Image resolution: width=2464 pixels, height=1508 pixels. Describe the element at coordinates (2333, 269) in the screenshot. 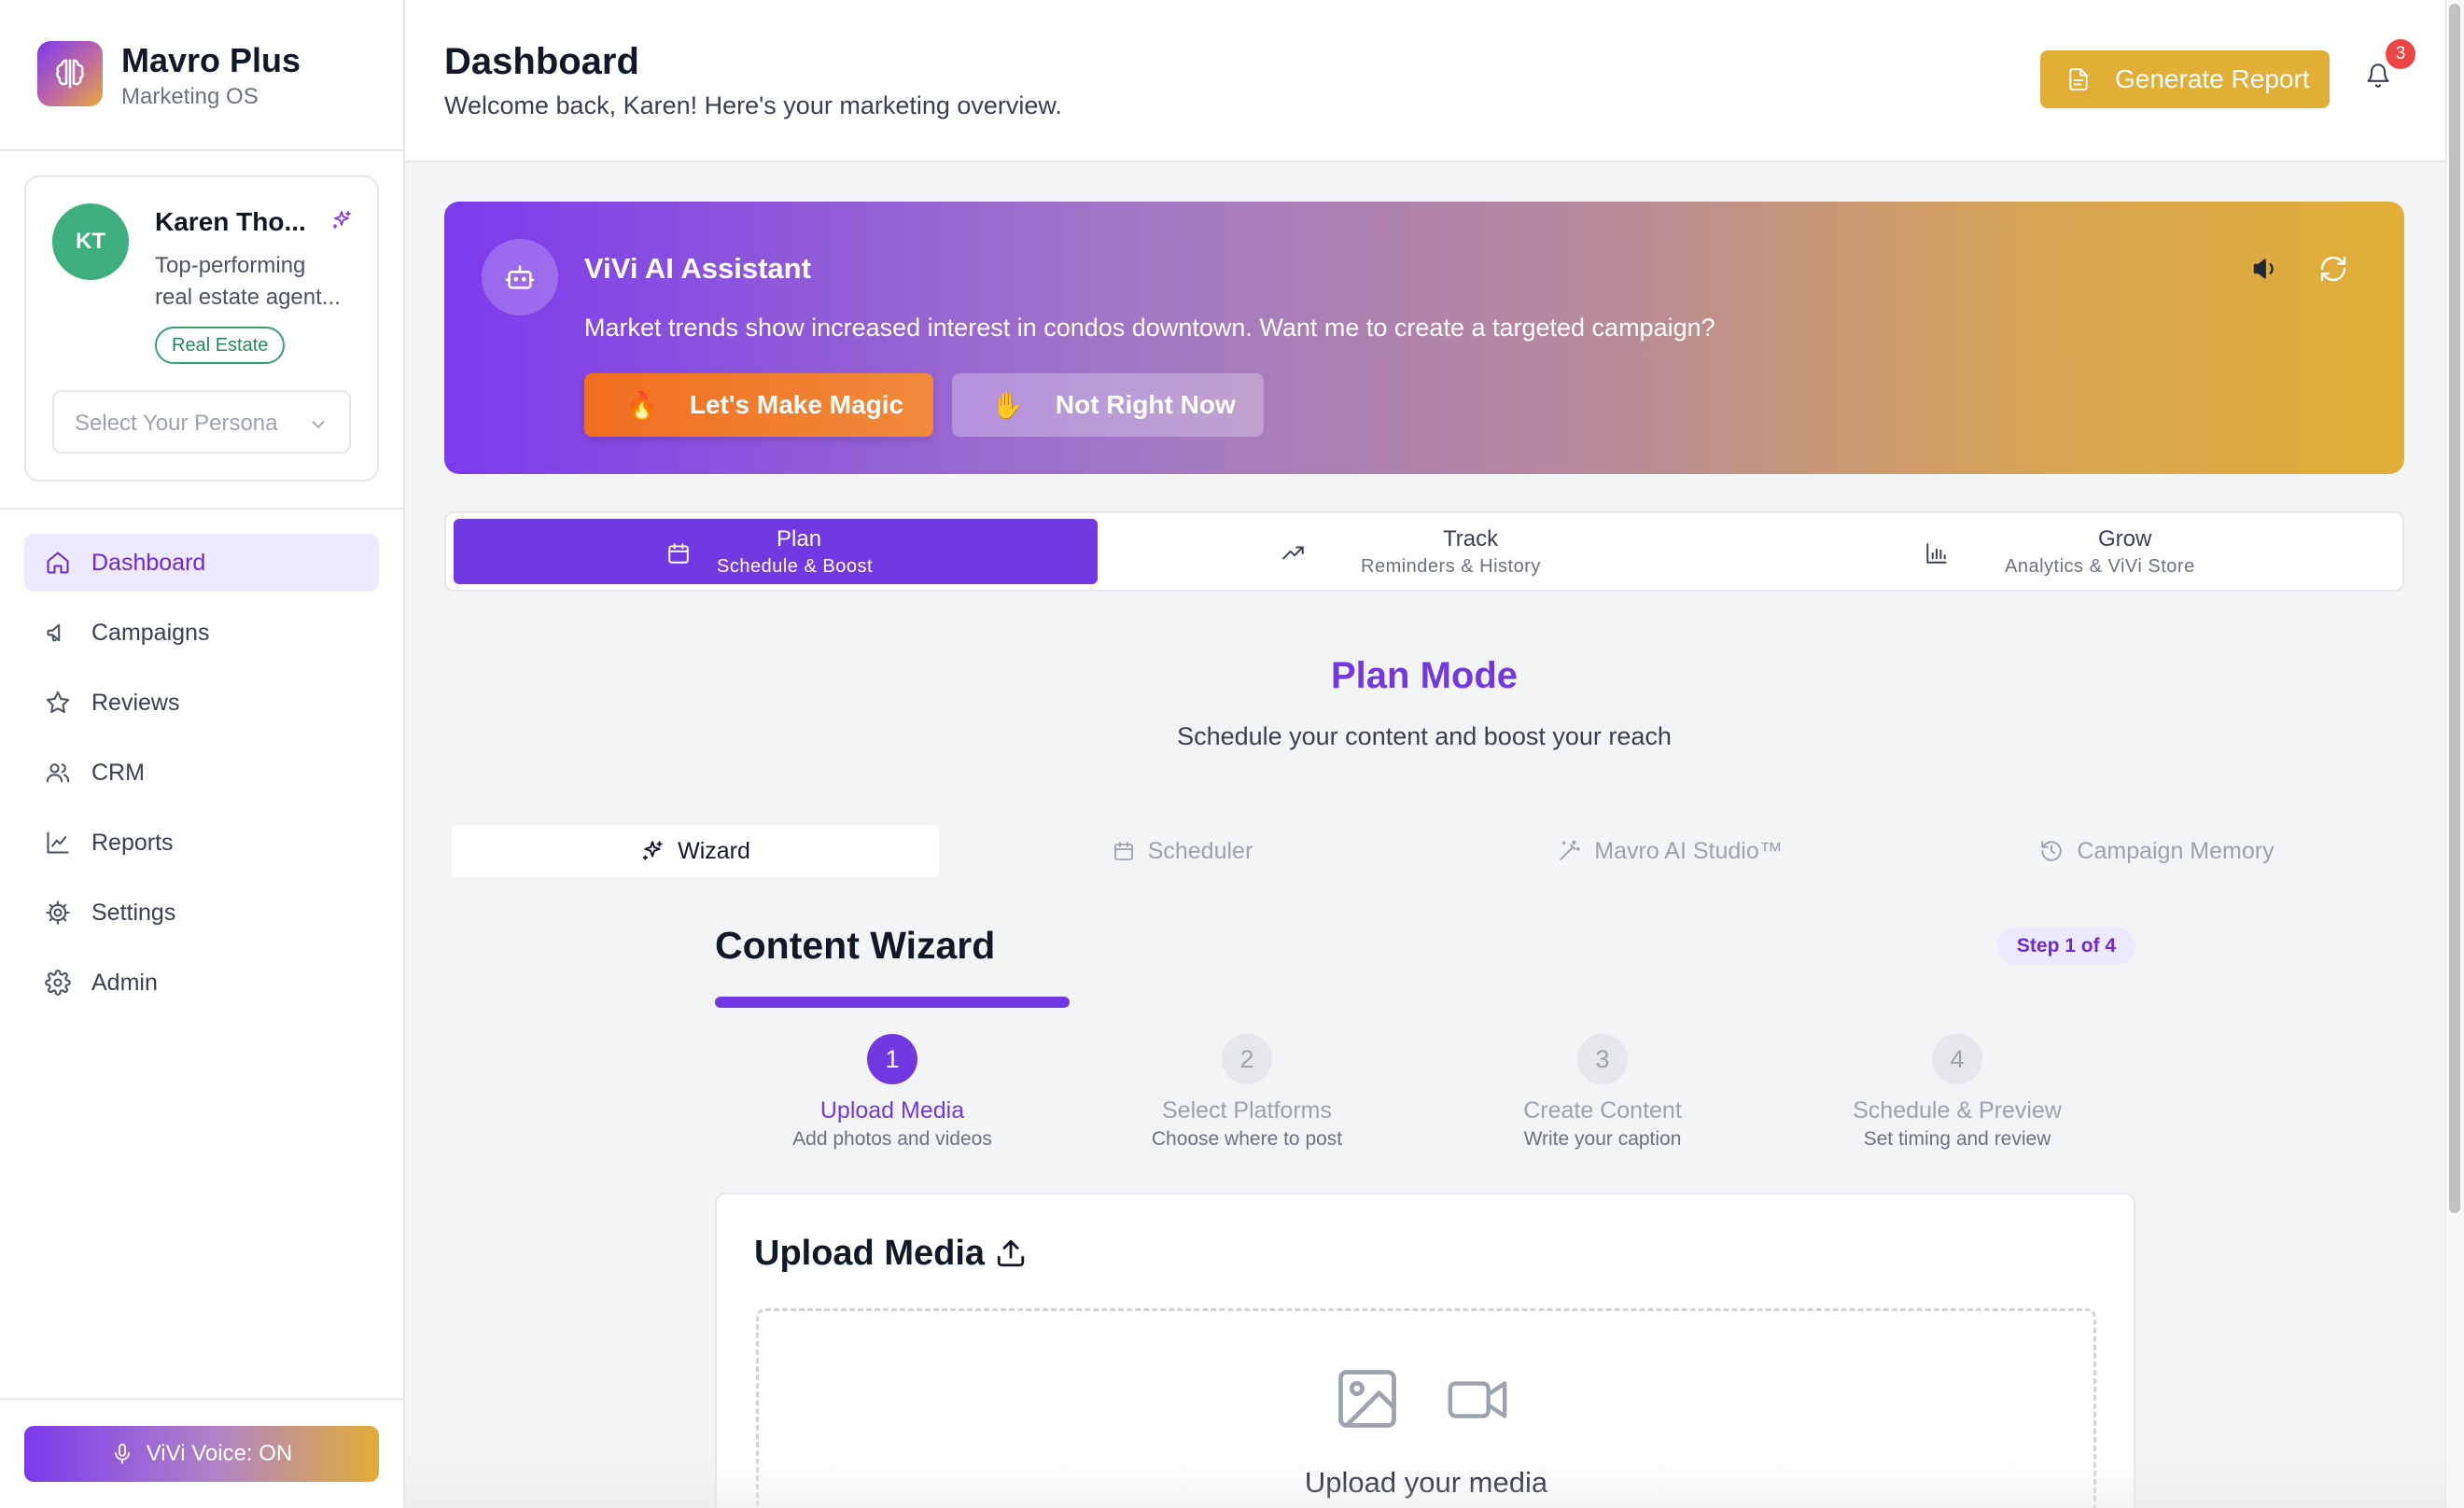

I see `refresh-icon` at that location.